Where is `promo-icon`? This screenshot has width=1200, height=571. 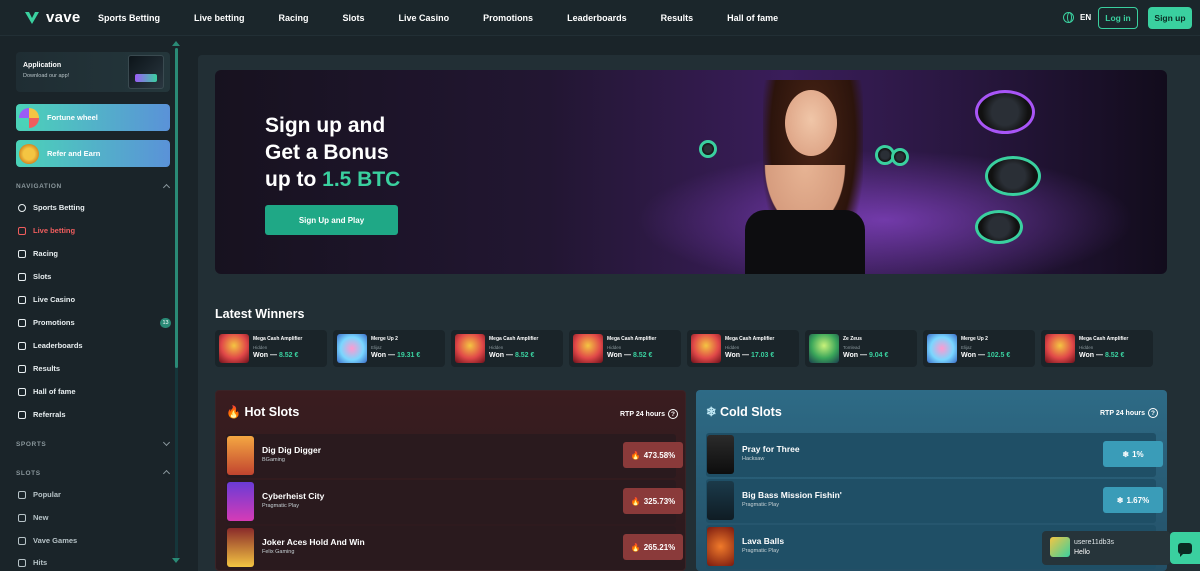
promo-icon is located at coordinates (22, 322).